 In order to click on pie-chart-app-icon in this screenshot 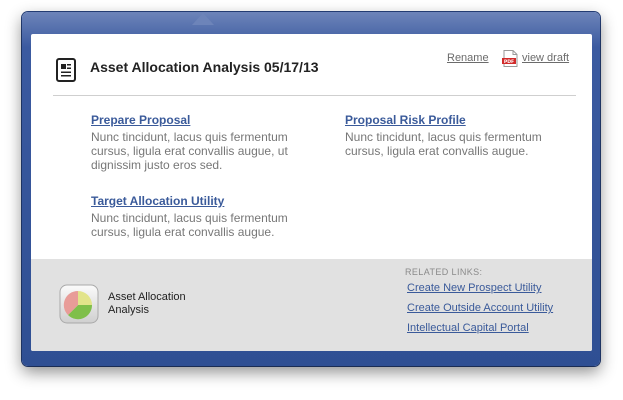, I will do `click(79, 304)`.